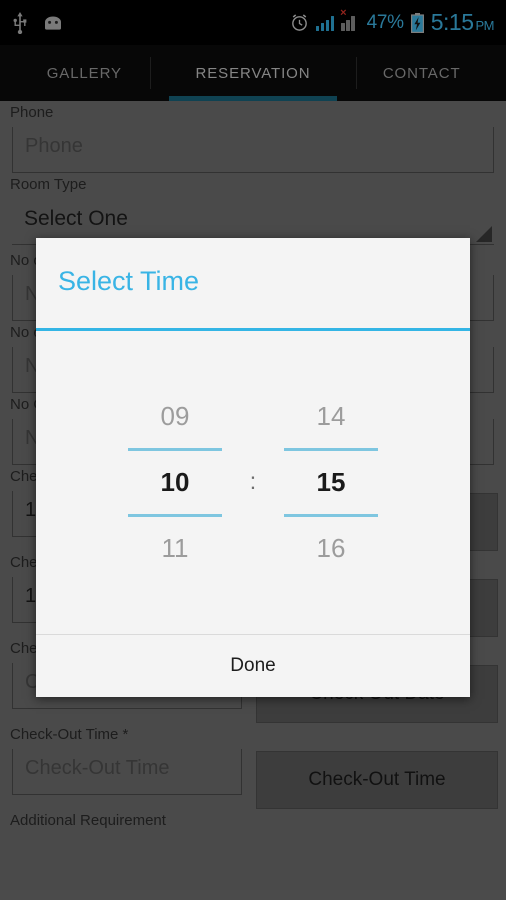 This screenshot has width=506, height=900. I want to click on check-out-time-button: Check-Out Time, so click(377, 780).